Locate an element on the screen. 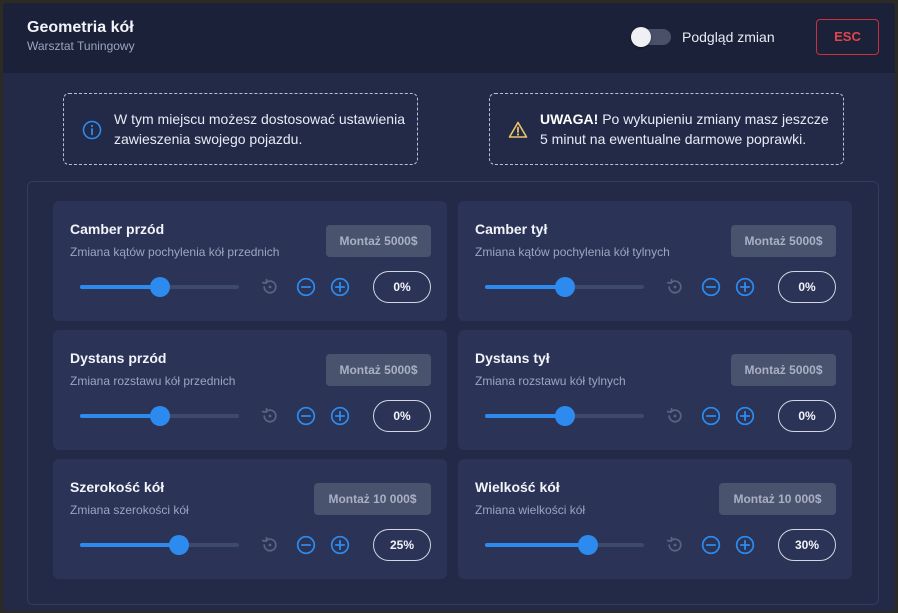 Image resolution: width=898 pixels, height=613 pixels. card-description: Zmiana rozstawu kół przednich is located at coordinates (153, 381).